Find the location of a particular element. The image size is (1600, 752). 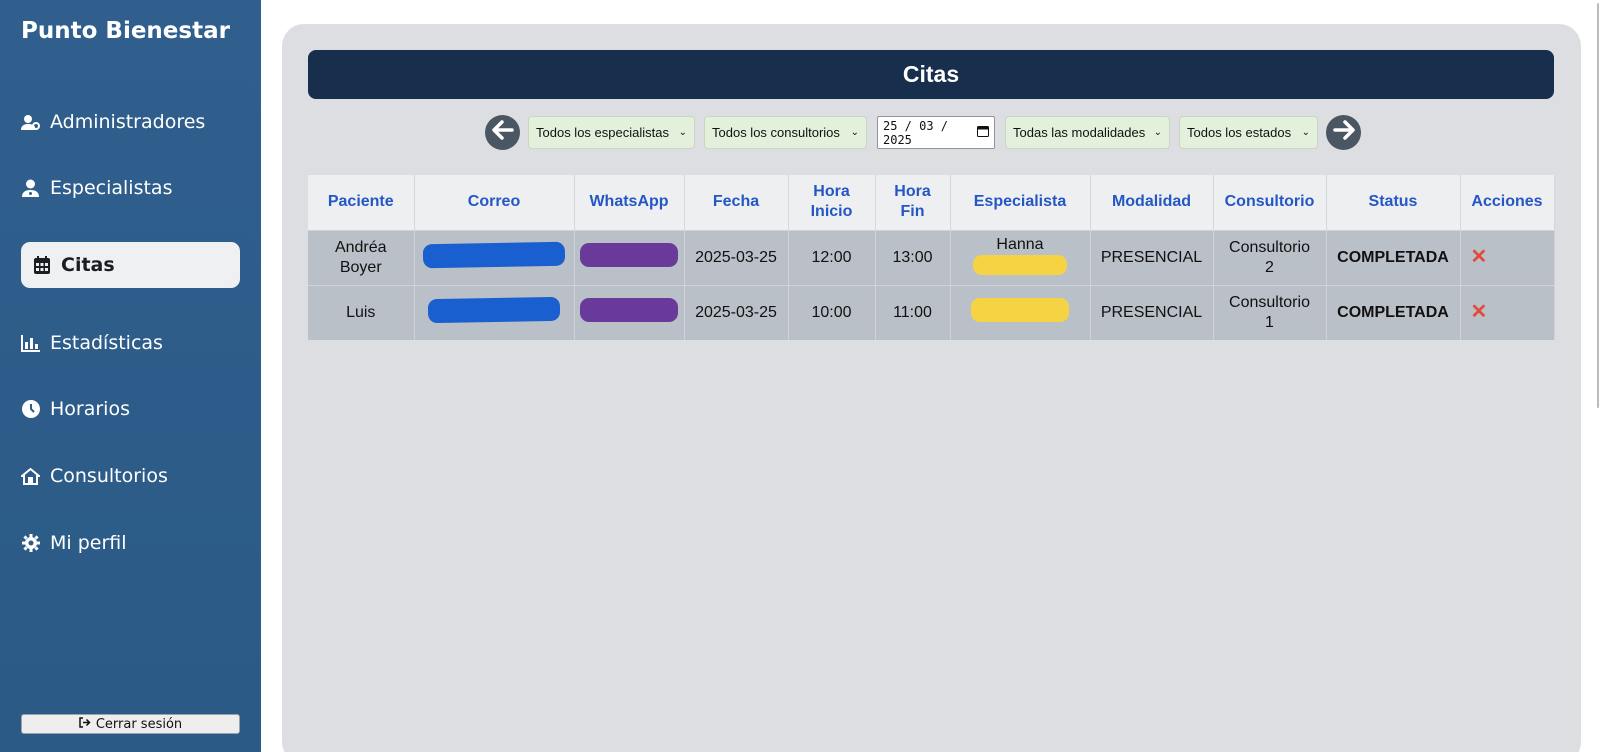

office-filter-value: Todos los consultorios is located at coordinates (776, 132).